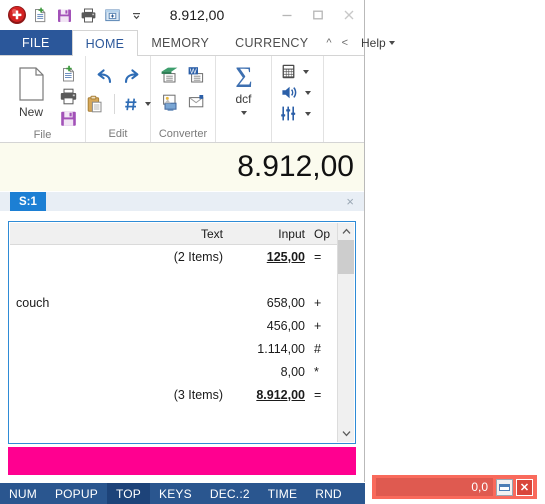  What do you see at coordinates (292, 371) in the screenshot?
I see `cell-input: 8,00` at bounding box center [292, 371].